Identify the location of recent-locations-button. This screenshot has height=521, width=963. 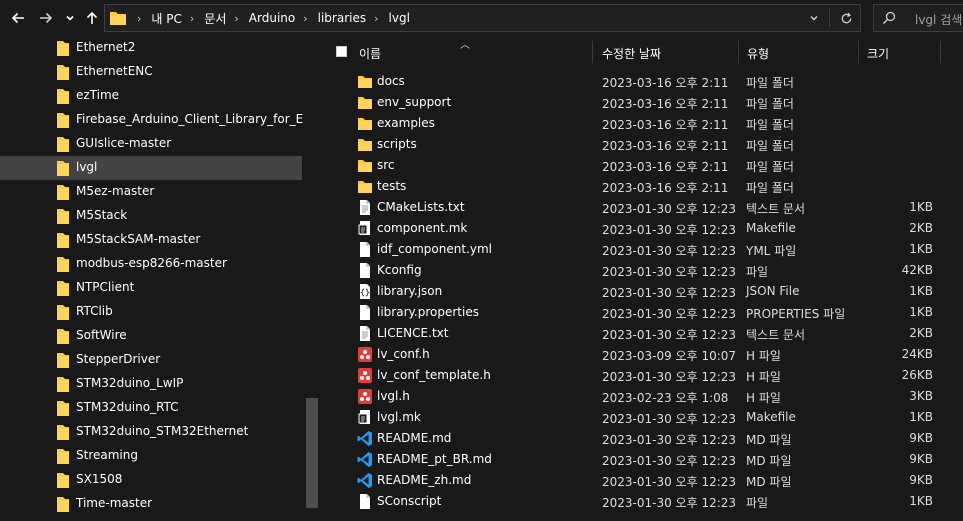
(70, 18).